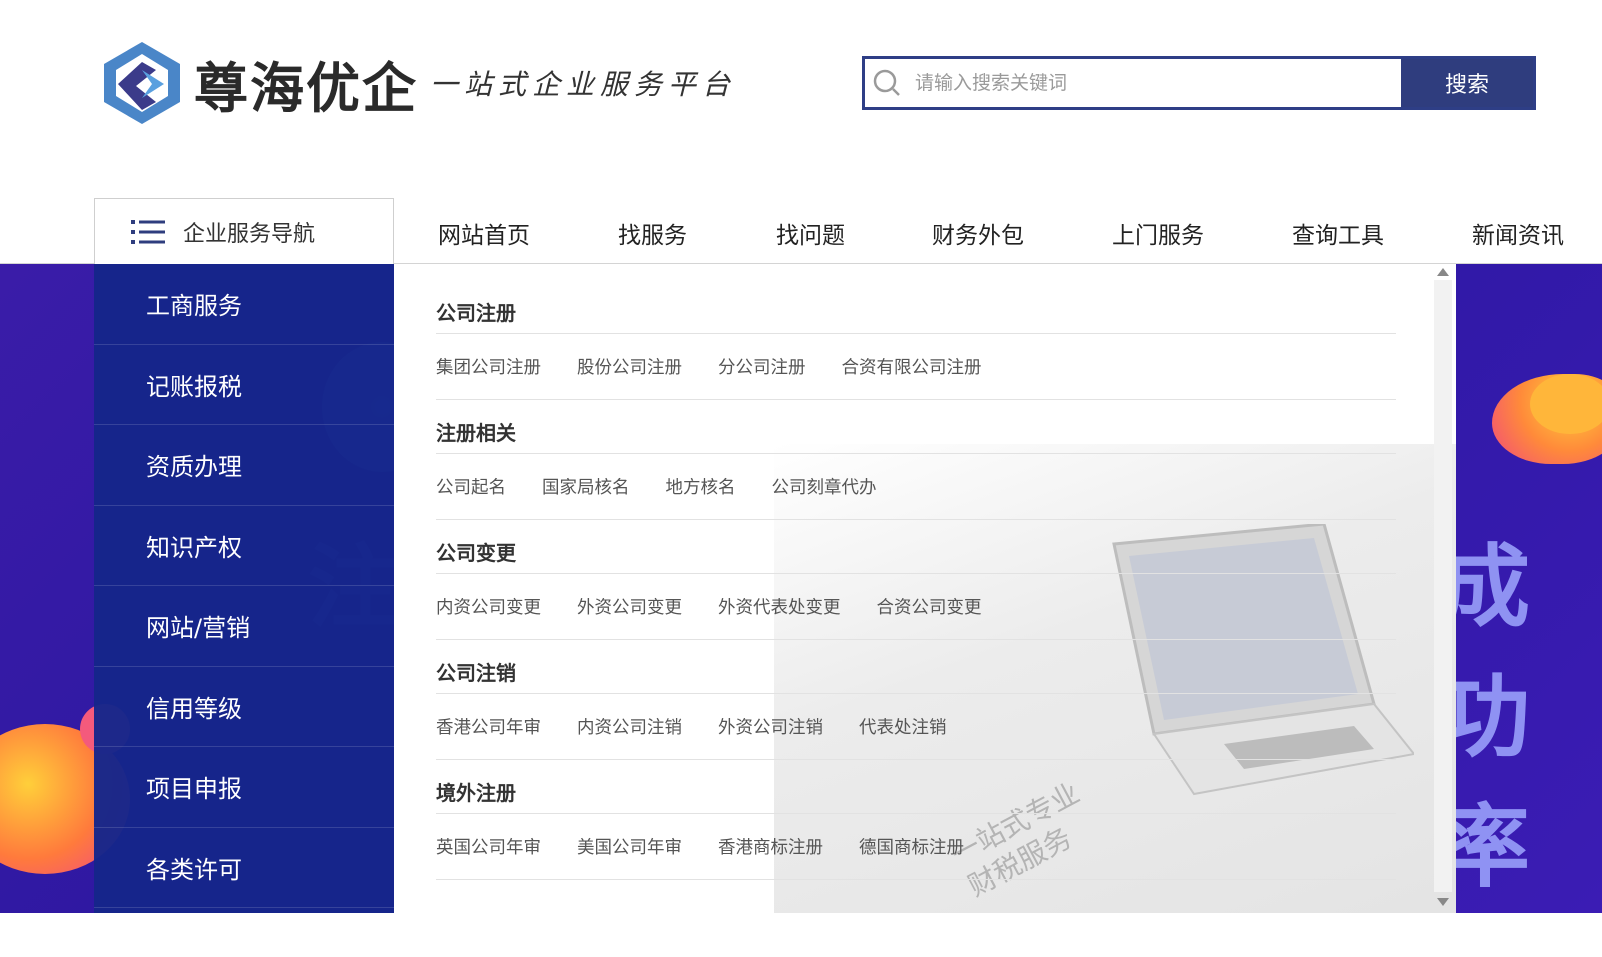 Image resolution: width=1602 pixels, height=957 pixels. Describe the element at coordinates (1566, 404) in the screenshot. I see `decorative-blob` at that location.